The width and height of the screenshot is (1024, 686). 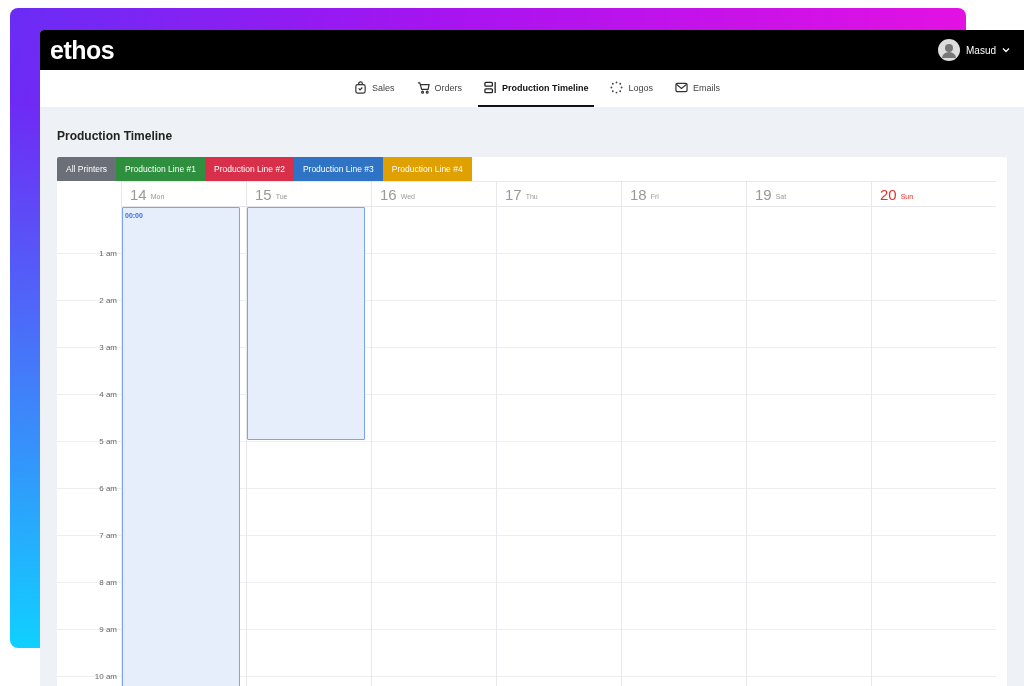 I want to click on hour-label: 2 am, so click(x=108, y=300).